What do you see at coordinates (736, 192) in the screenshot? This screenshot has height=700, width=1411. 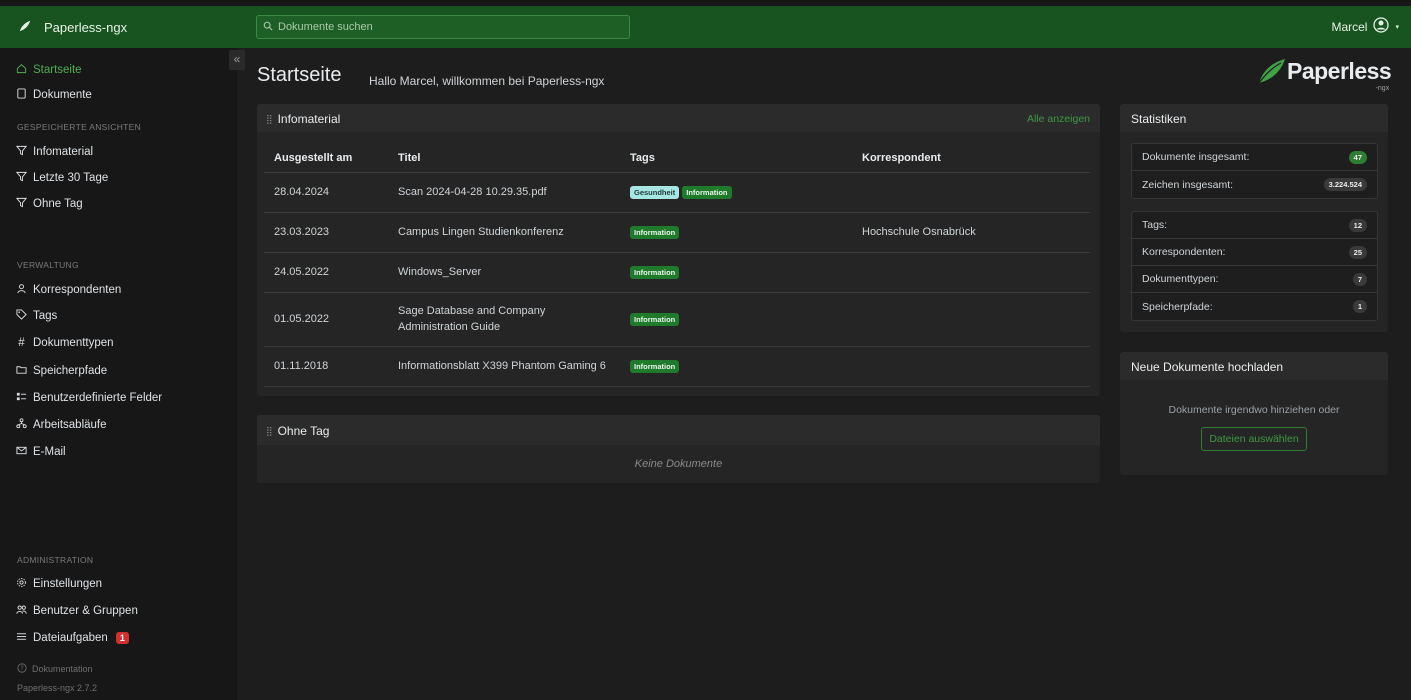 I see `tags-cell: Gesundheit Information` at bounding box center [736, 192].